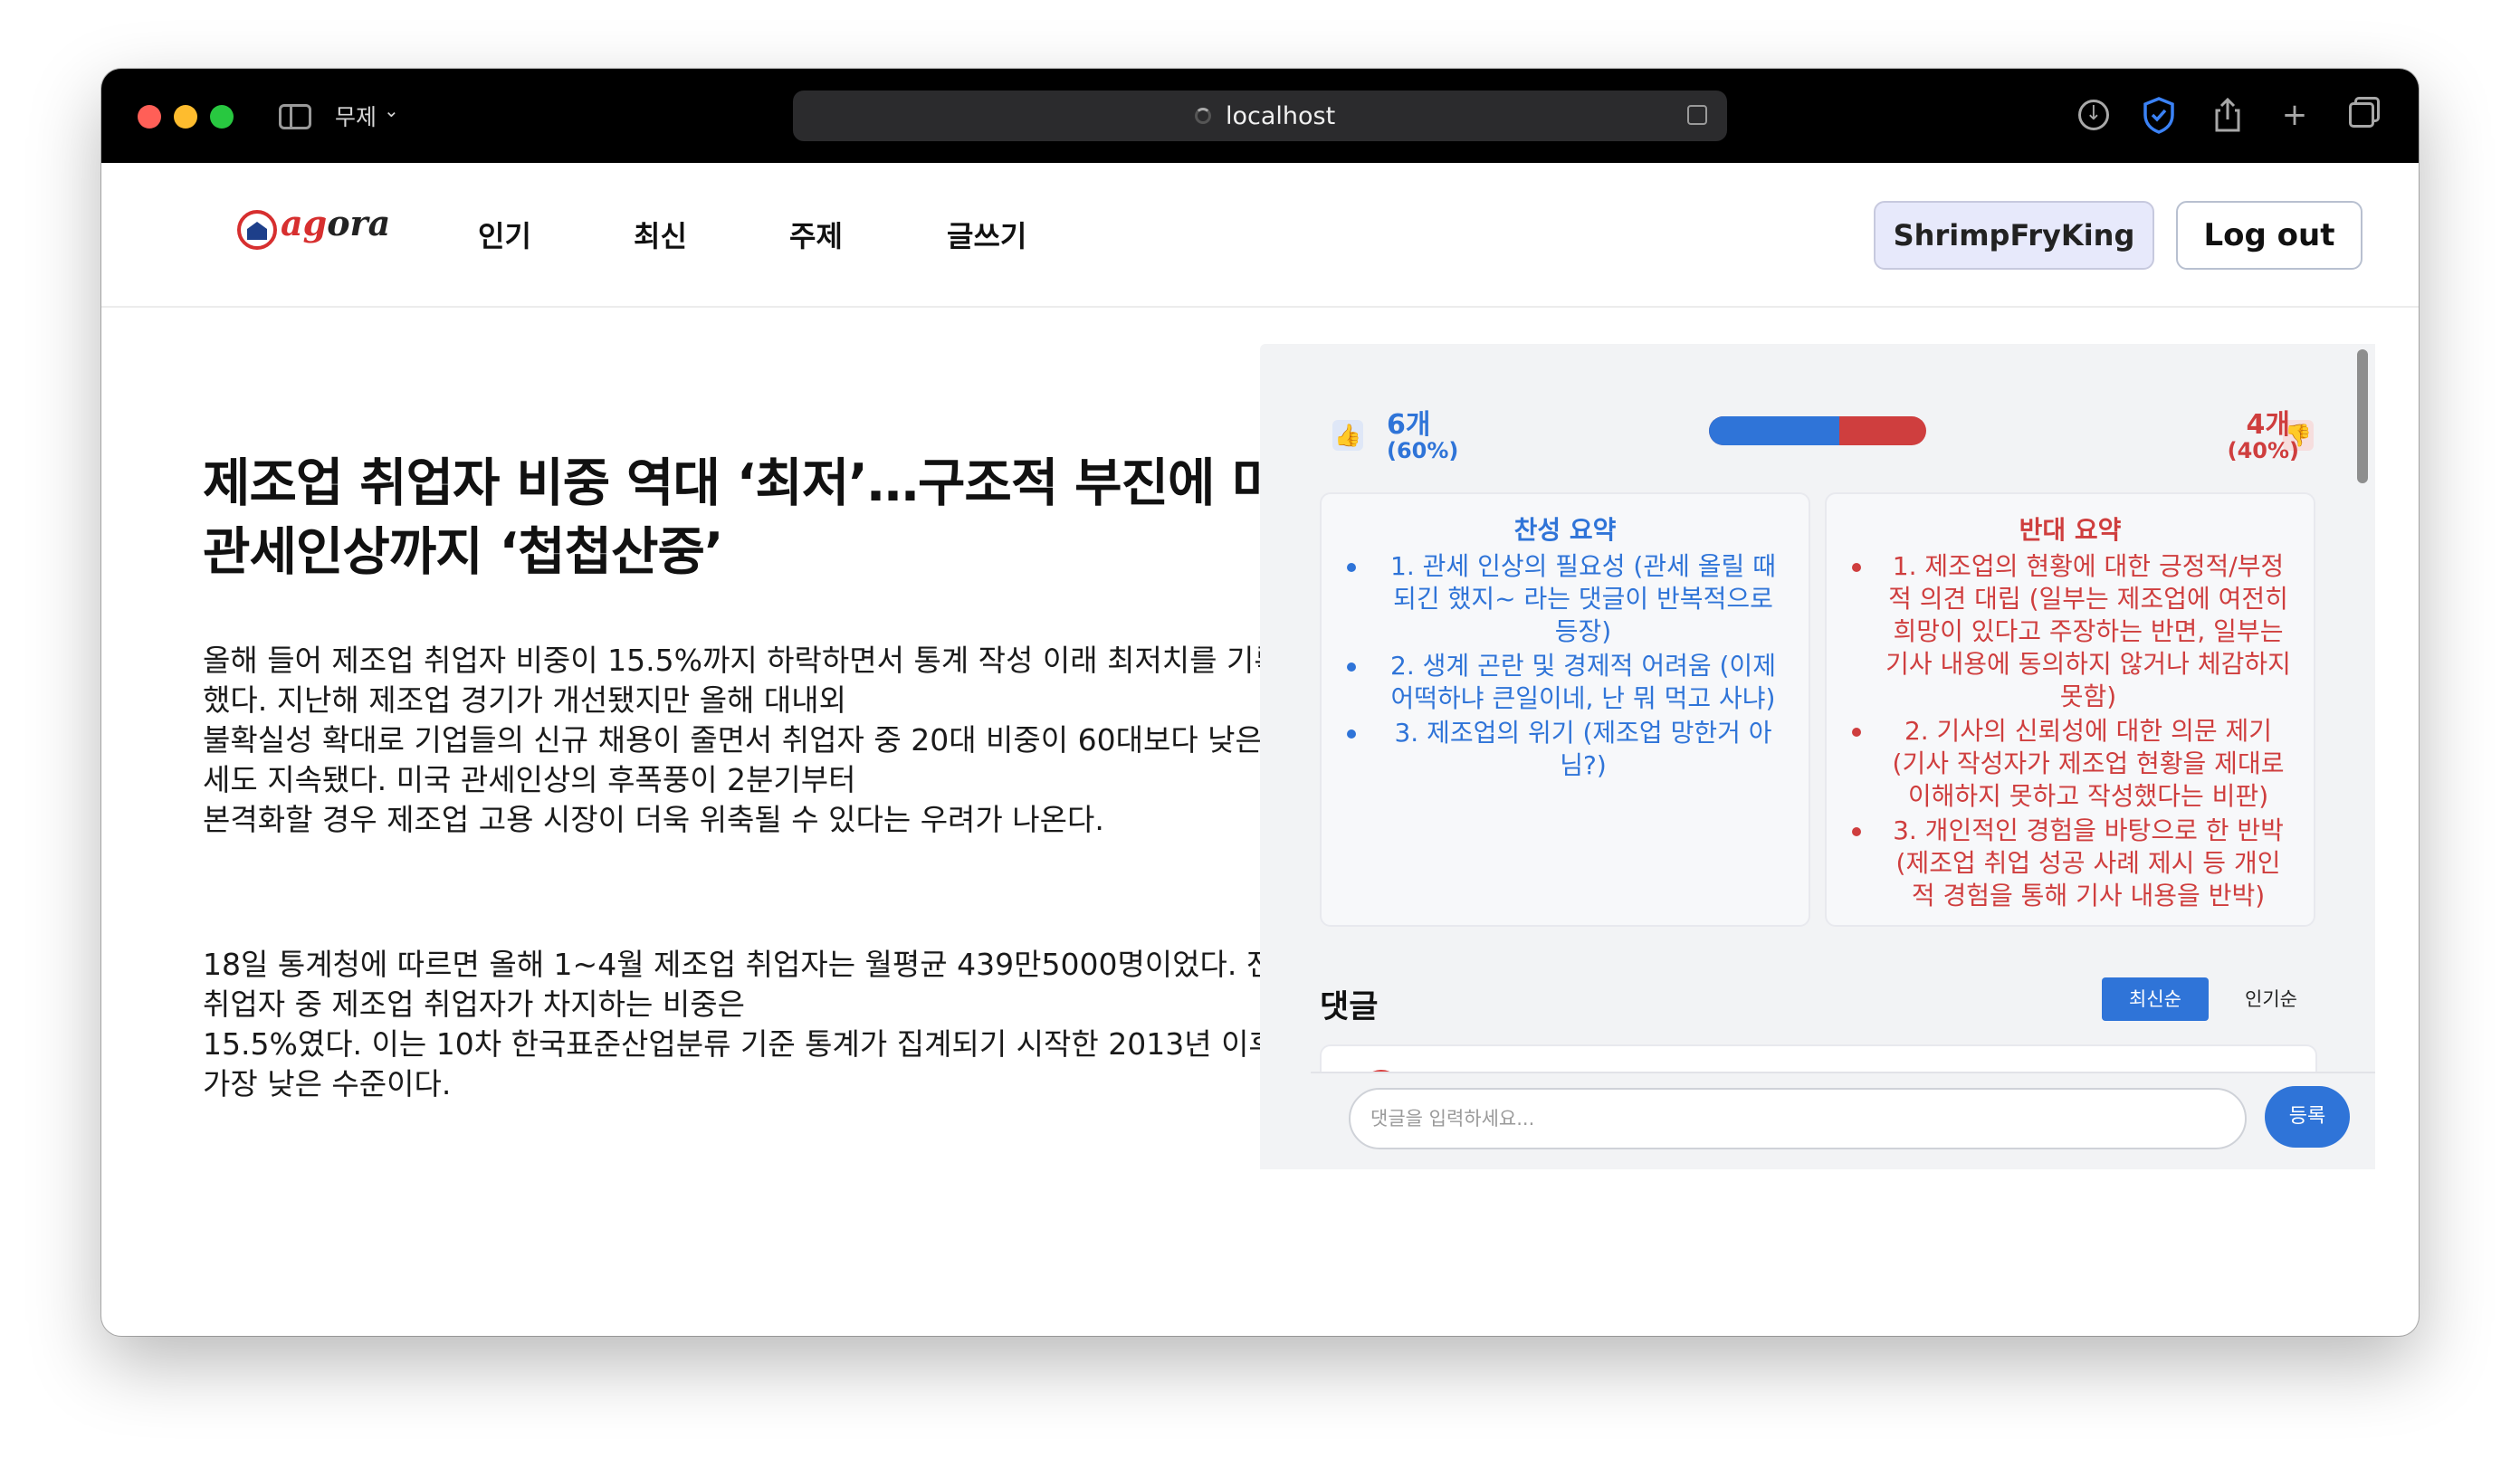 The height and width of the screenshot is (1468, 2520). What do you see at coordinates (2269, 235) in the screenshot?
I see `logout-button: Log out` at bounding box center [2269, 235].